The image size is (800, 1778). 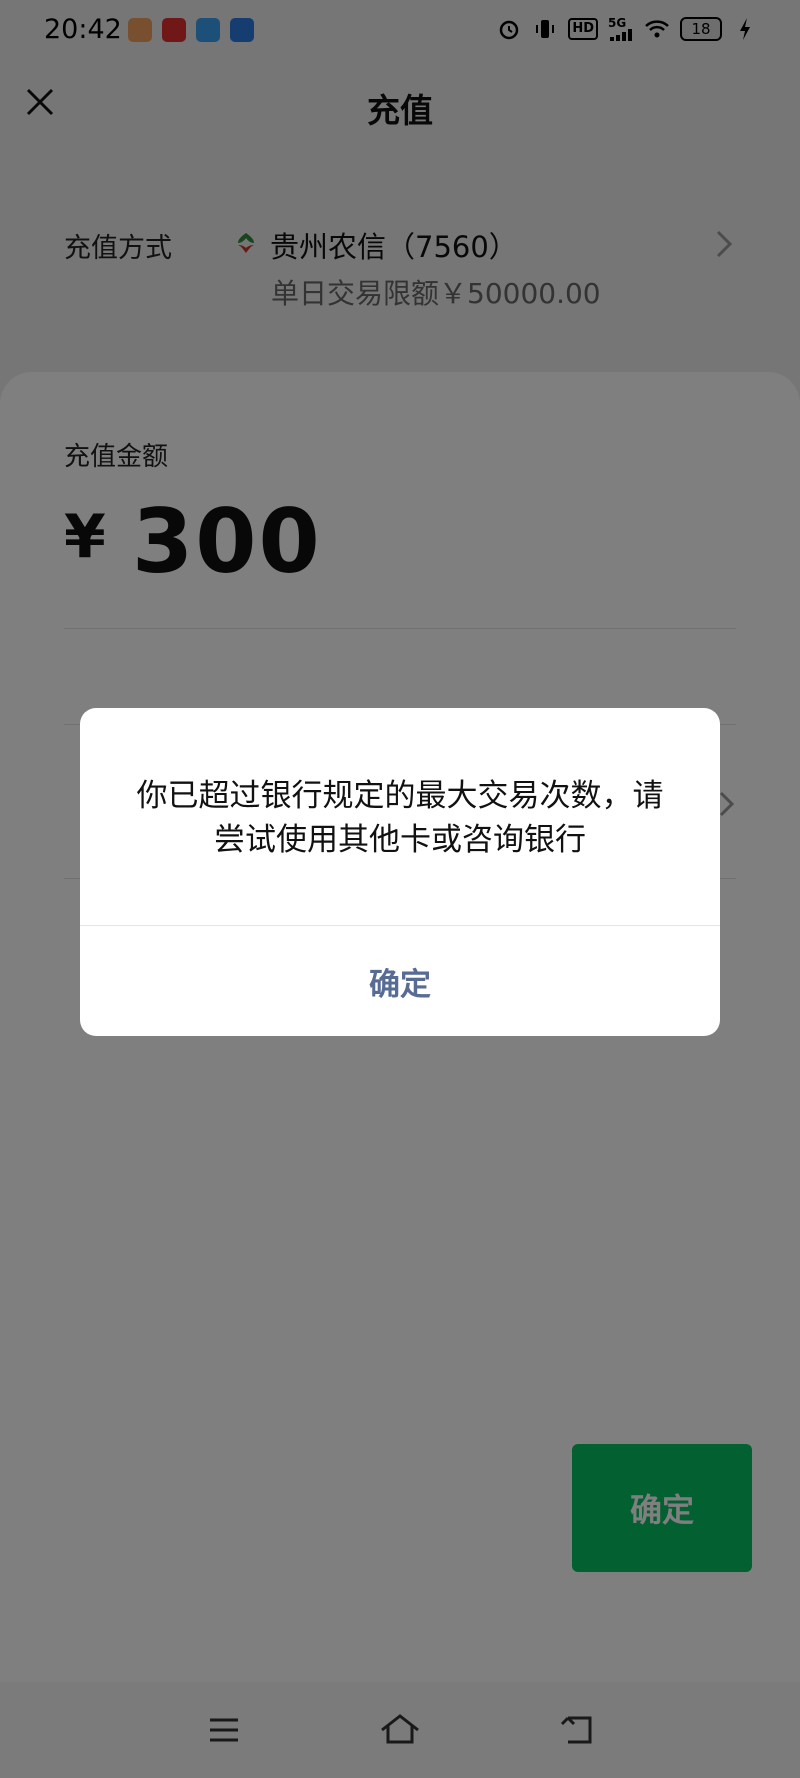 What do you see at coordinates (400, 818) in the screenshot?
I see `dialog-message: 你已超过银行规定的最大交易次数，请尝试使用其他卡或咨询银行` at bounding box center [400, 818].